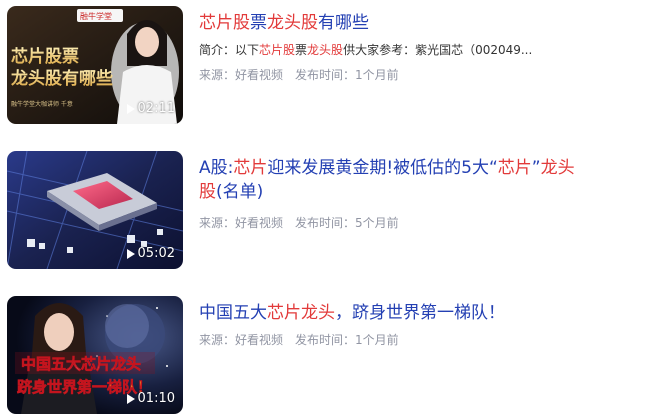  I want to click on thumbnail-brand: 融牛学堂, so click(96, 16).